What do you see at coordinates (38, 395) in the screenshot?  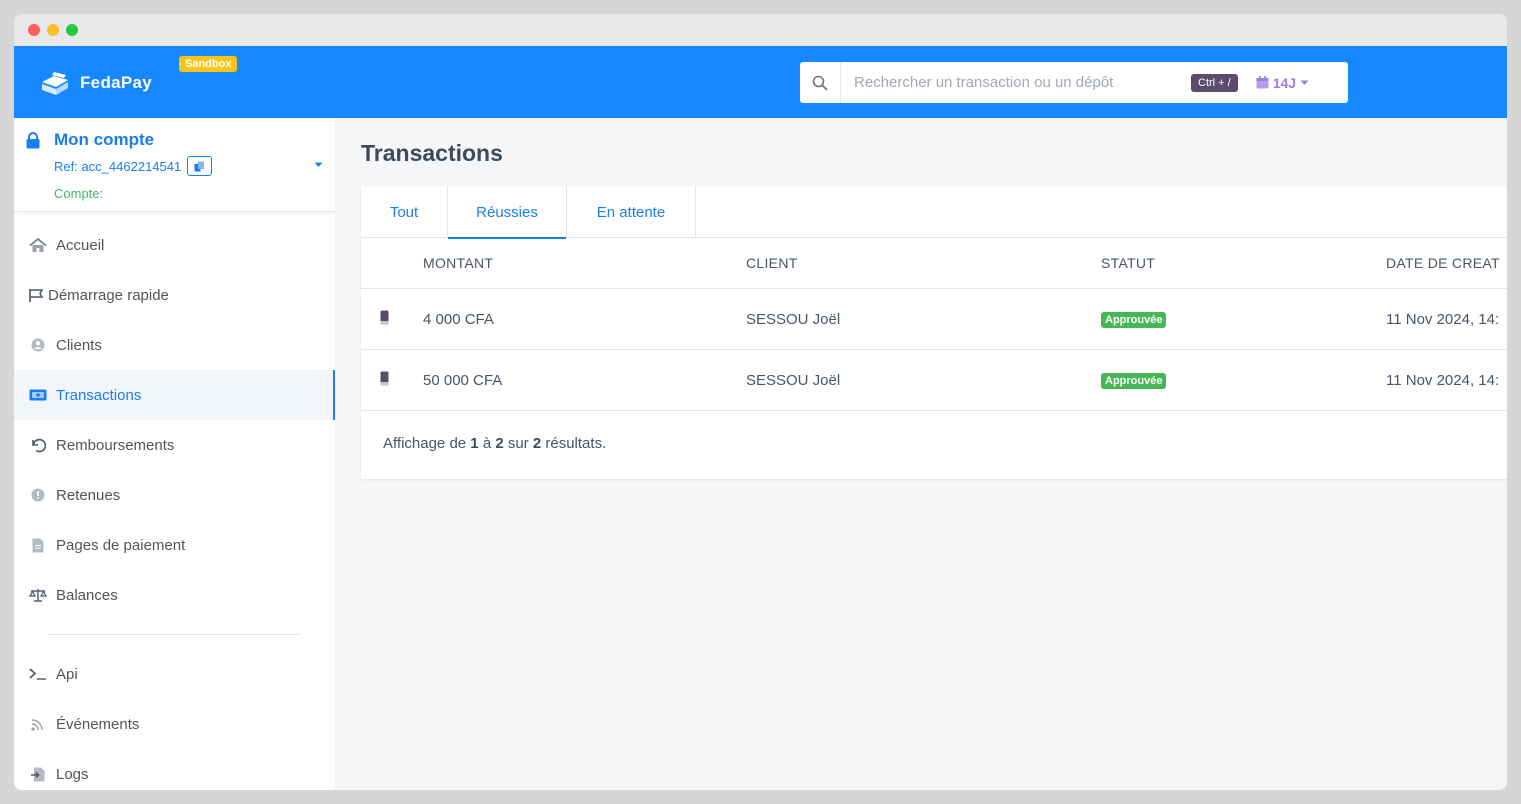 I see `money-bill-icon` at bounding box center [38, 395].